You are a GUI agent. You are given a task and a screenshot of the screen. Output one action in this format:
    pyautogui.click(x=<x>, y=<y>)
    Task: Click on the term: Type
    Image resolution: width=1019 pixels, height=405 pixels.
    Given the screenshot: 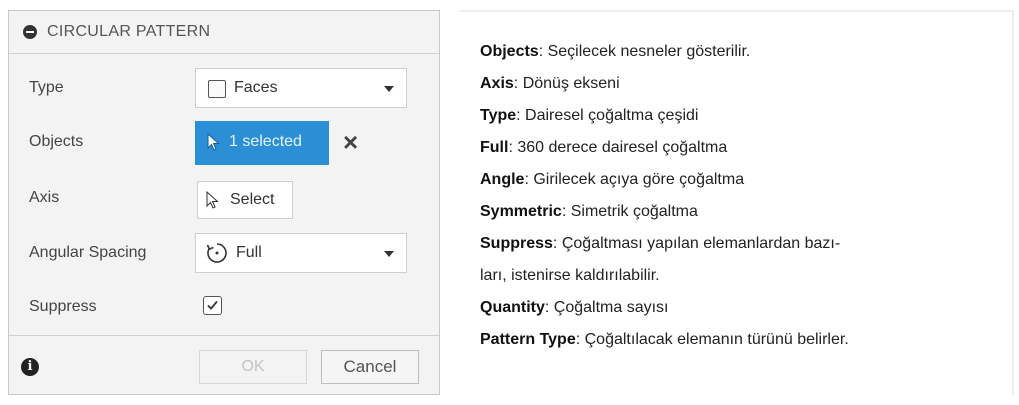 What is the action you would take?
    pyautogui.click(x=498, y=115)
    